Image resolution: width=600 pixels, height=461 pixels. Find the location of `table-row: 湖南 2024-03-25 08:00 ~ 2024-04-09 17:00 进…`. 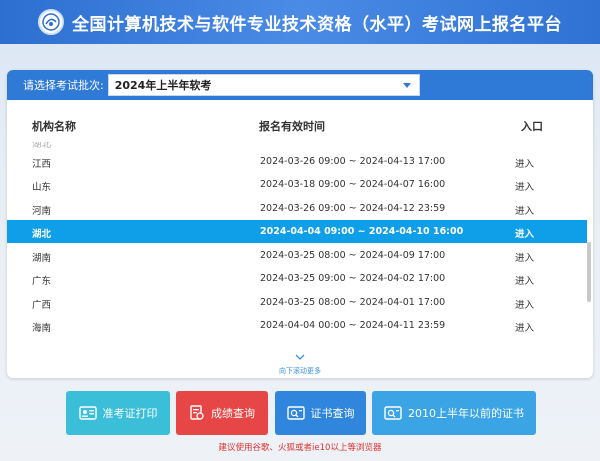

table-row: 湖南 2024-03-25 08:00 ~ 2024-04-09 17:00 进… is located at coordinates (297, 255).